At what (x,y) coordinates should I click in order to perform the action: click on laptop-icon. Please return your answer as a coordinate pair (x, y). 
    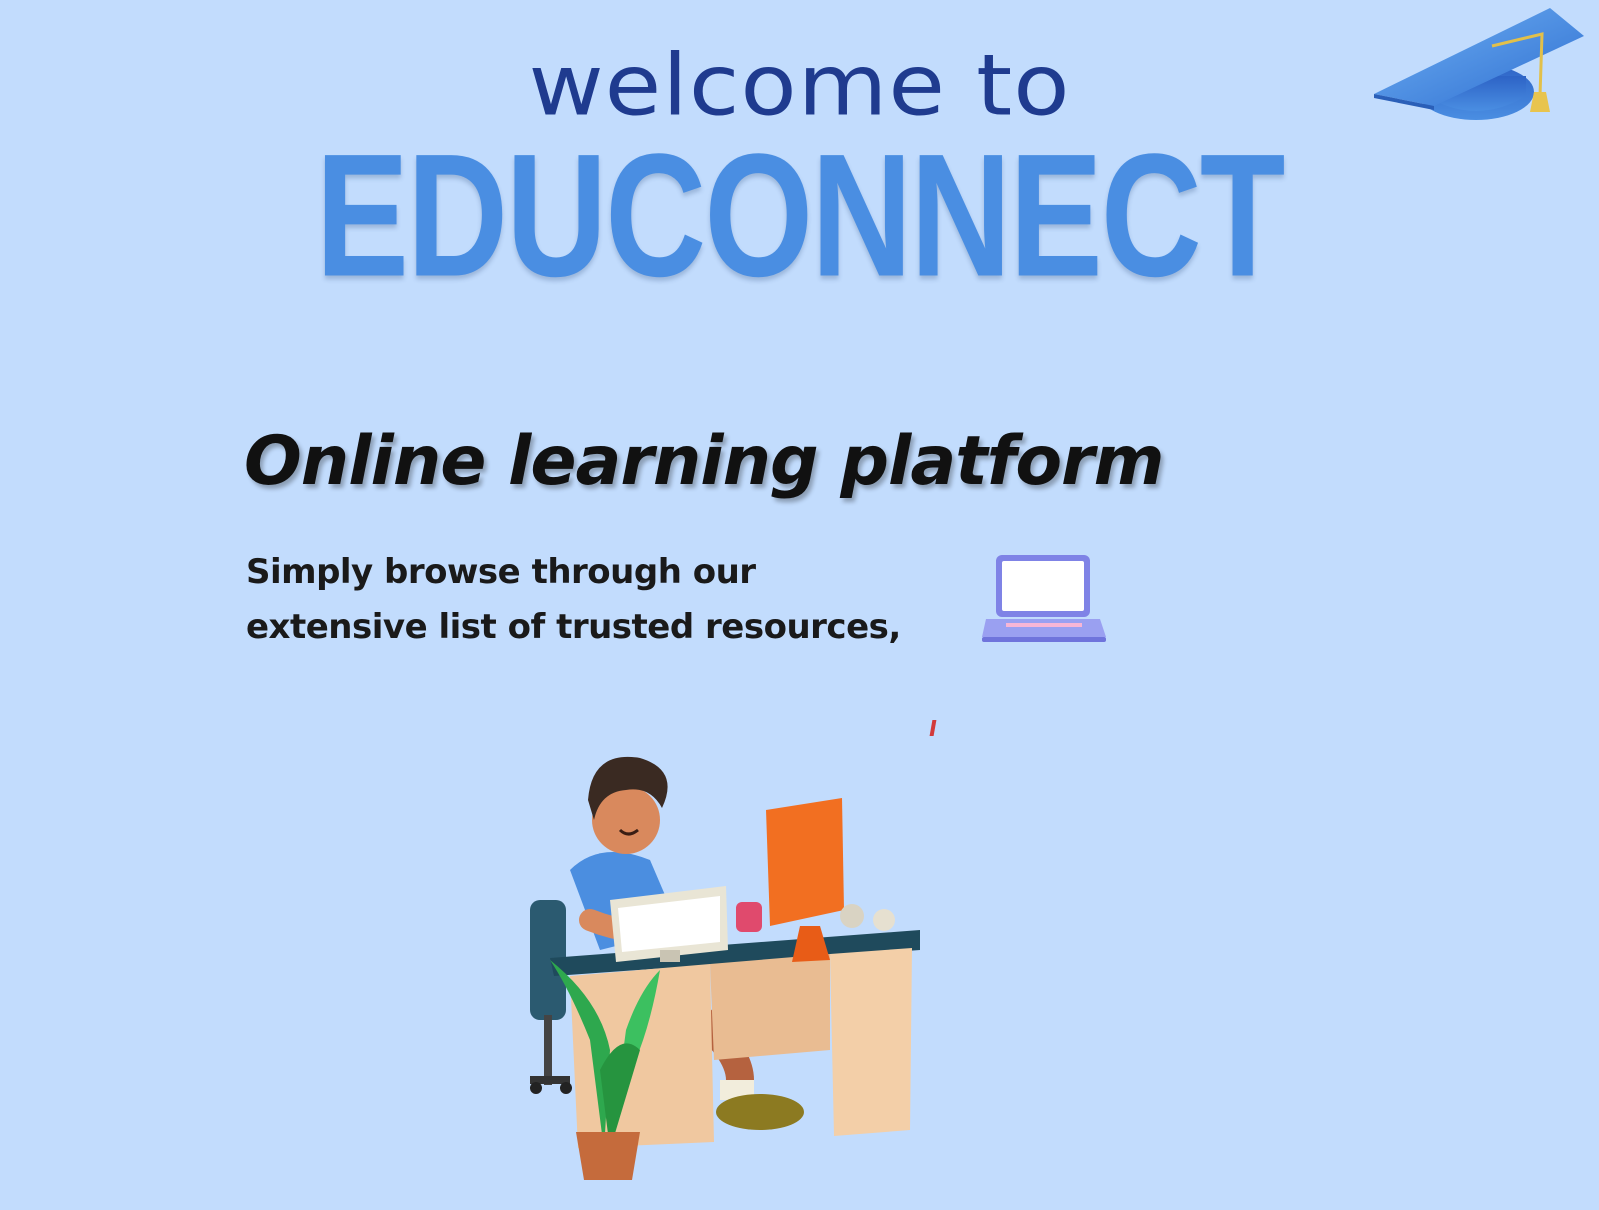
    Looking at the image, I should click on (1044, 598).